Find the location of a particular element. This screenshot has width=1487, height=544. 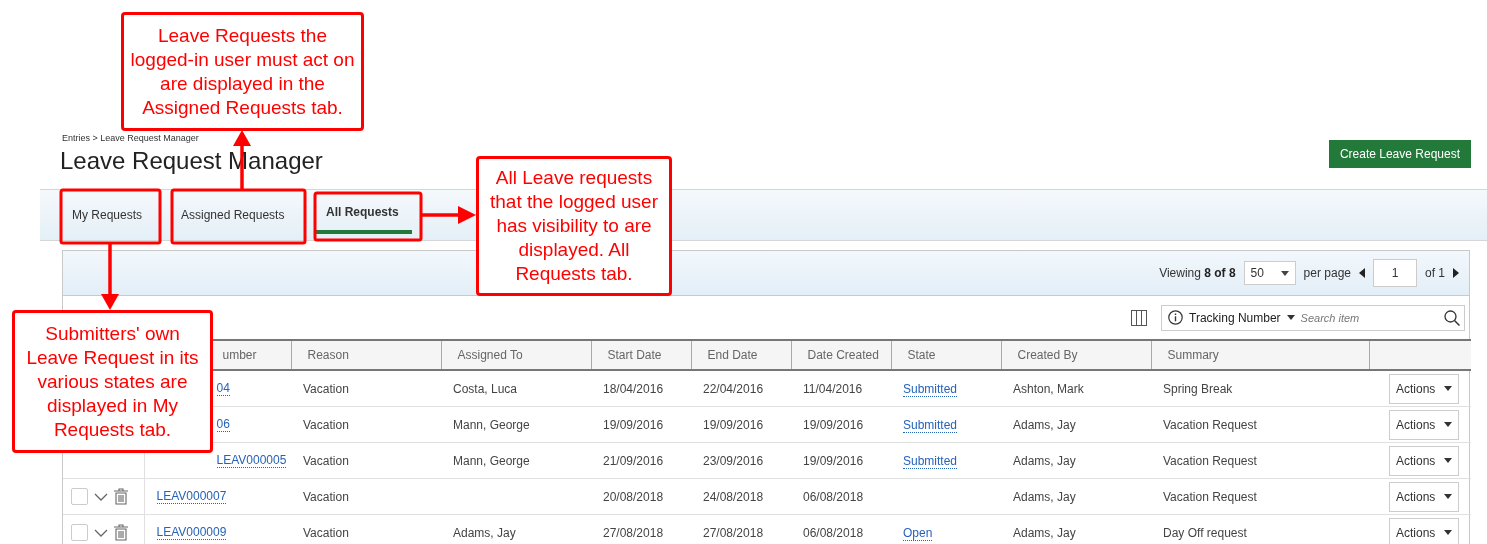

table-cell: 18/04/2016 is located at coordinates (641, 388).